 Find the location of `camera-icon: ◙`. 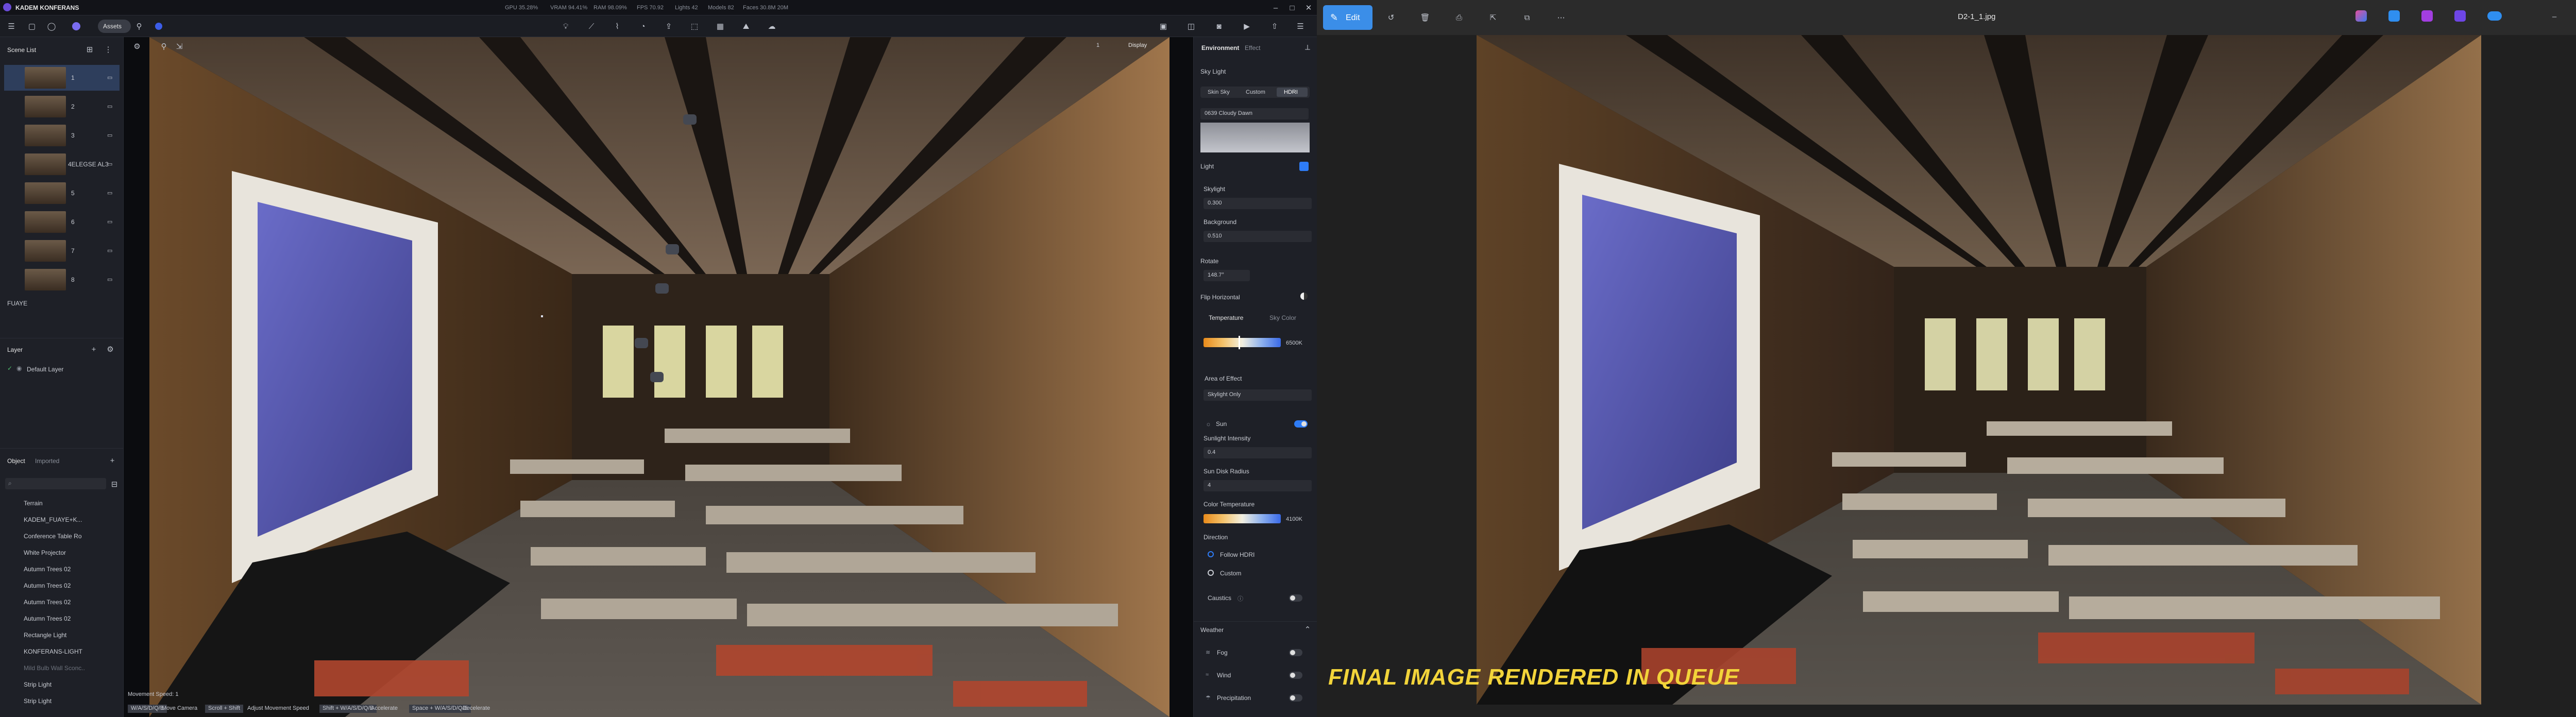

camera-icon: ◙ is located at coordinates (1219, 26).